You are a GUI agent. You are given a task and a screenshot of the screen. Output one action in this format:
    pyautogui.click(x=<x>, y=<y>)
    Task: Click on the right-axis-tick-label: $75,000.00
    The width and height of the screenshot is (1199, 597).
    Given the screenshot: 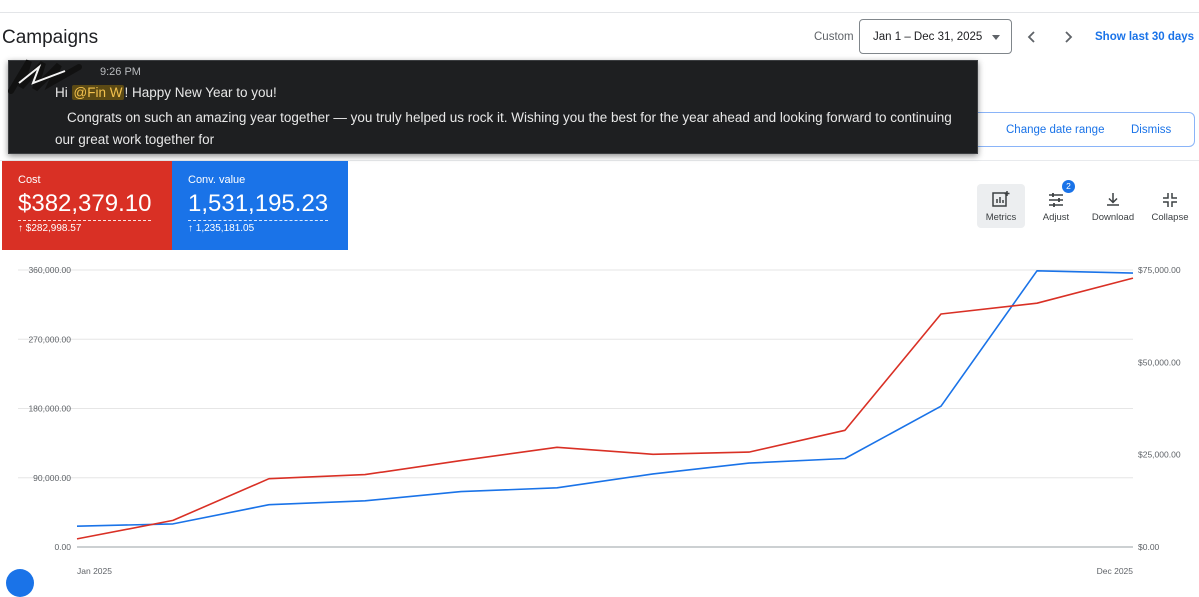 What is the action you would take?
    pyautogui.click(x=1159, y=270)
    